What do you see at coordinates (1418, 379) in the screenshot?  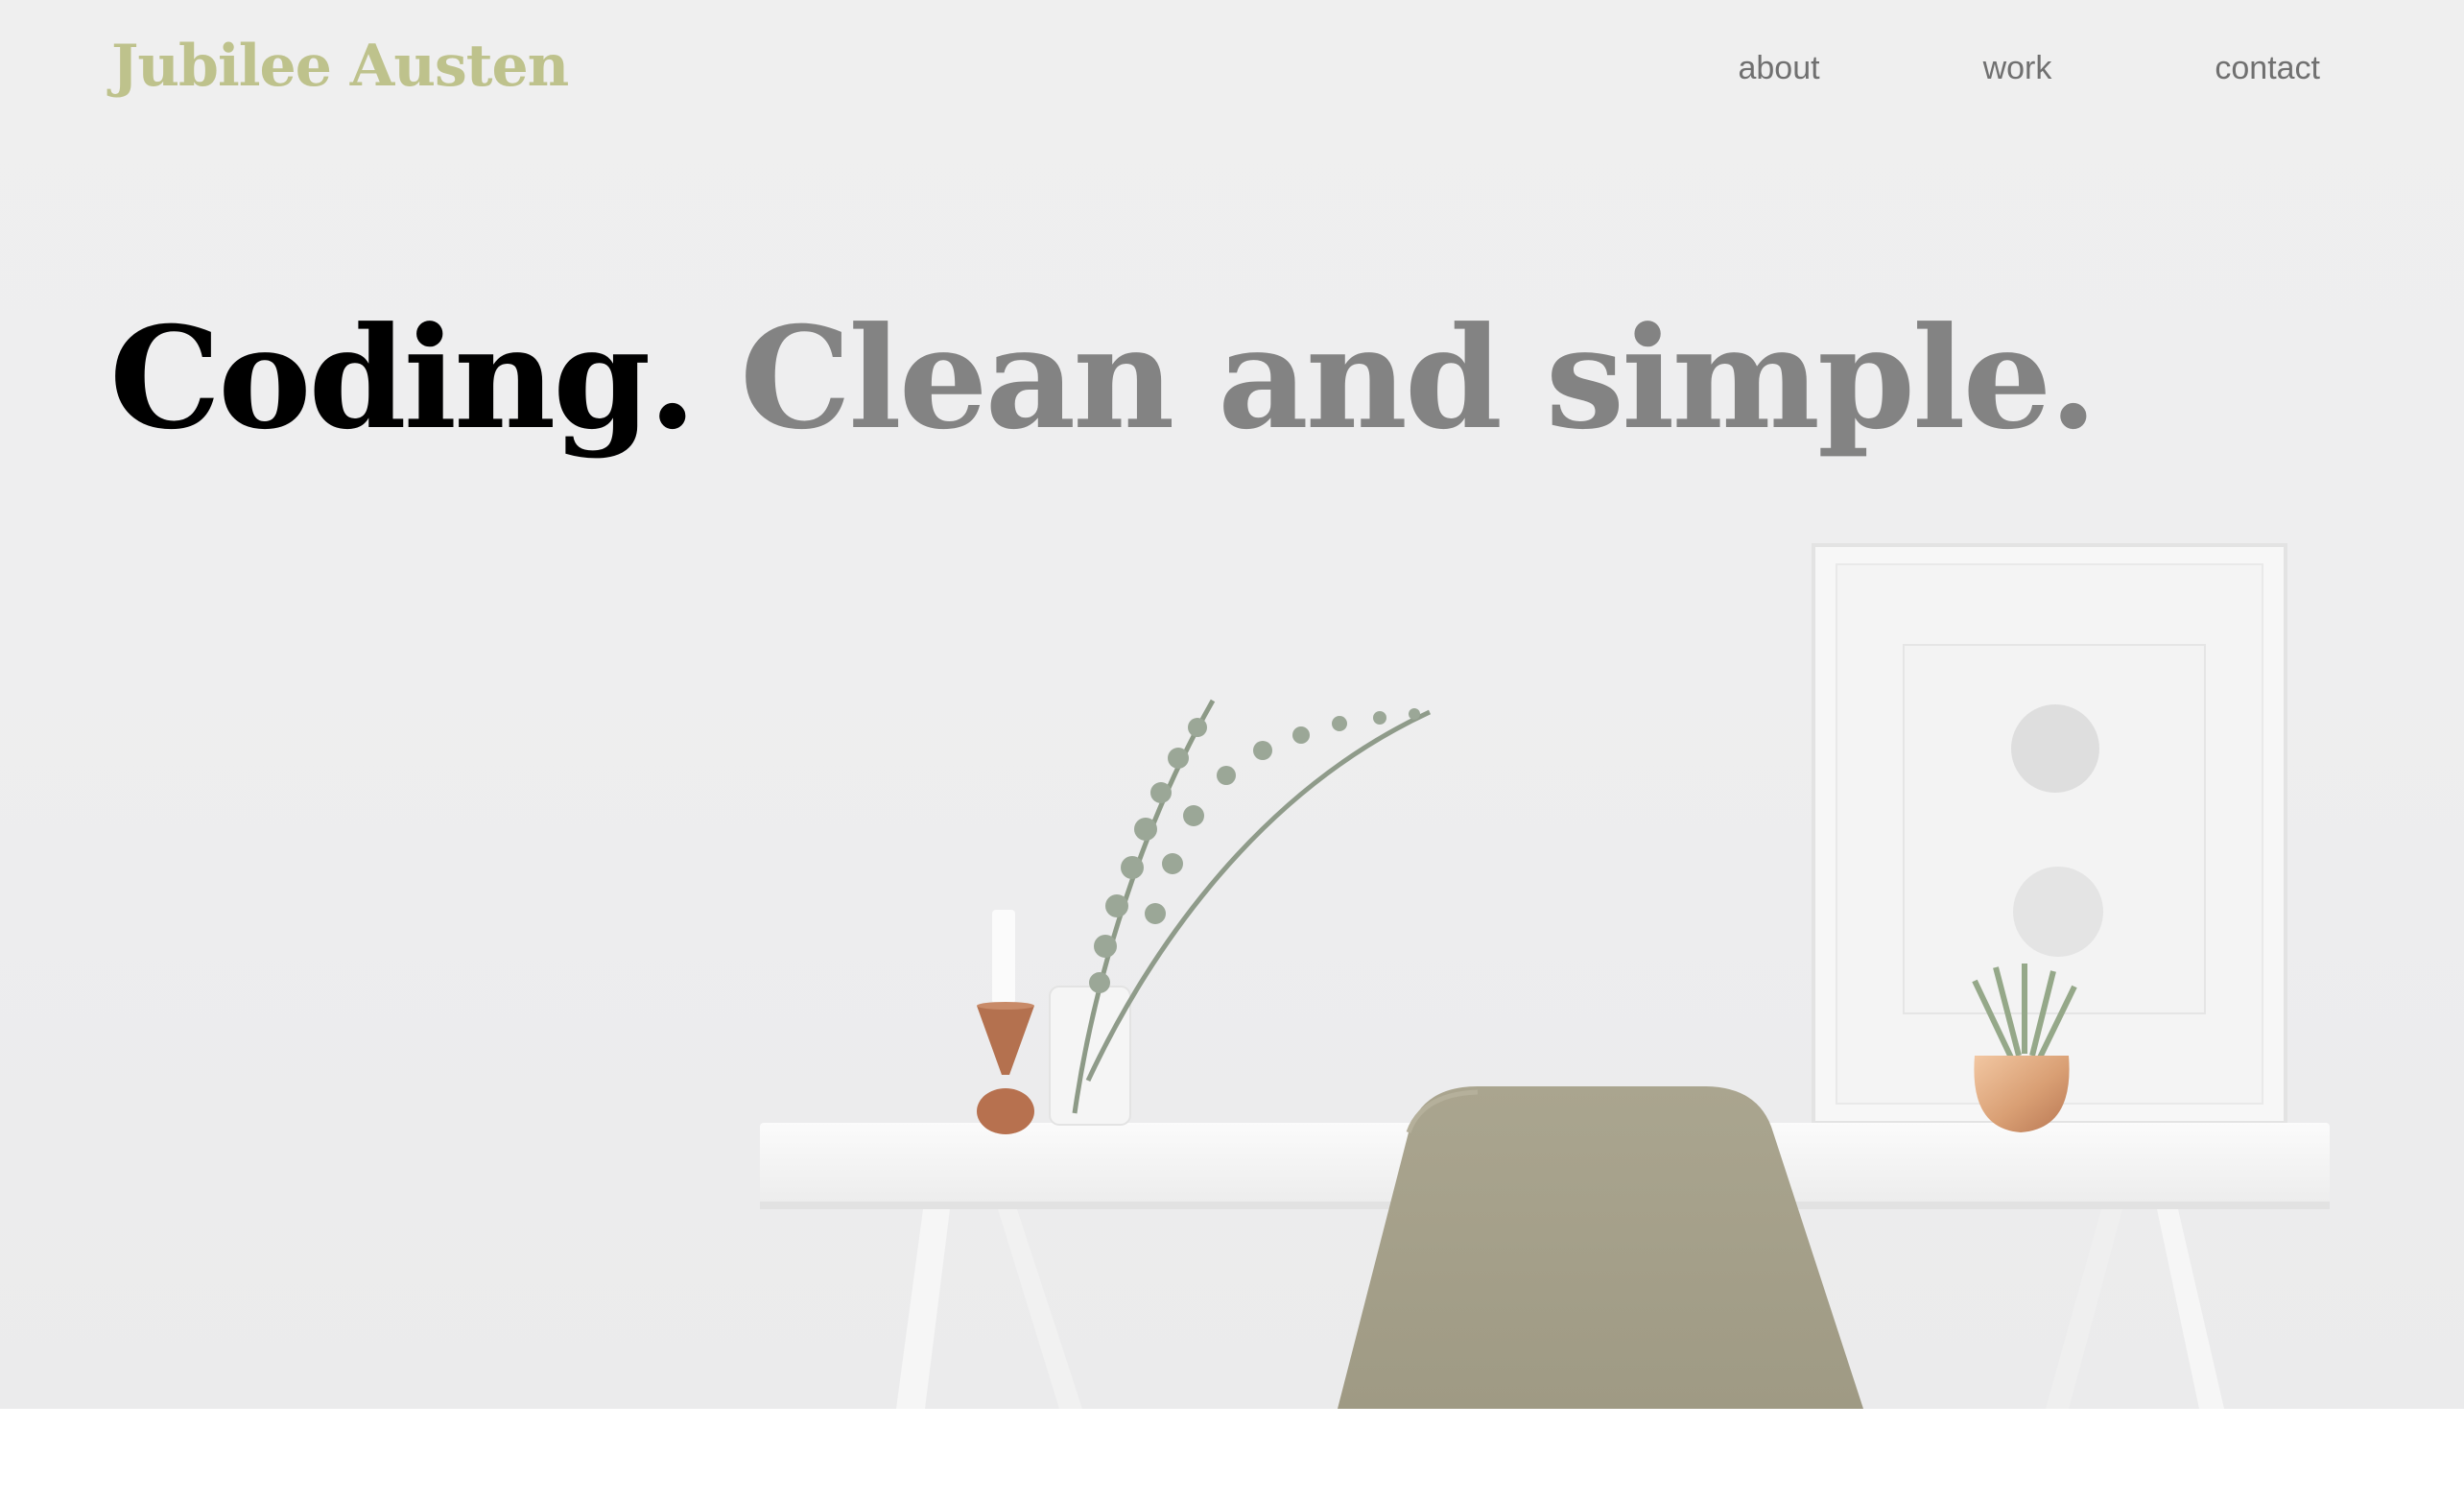 I see `hero-headline-soft: Clean and simple.` at bounding box center [1418, 379].